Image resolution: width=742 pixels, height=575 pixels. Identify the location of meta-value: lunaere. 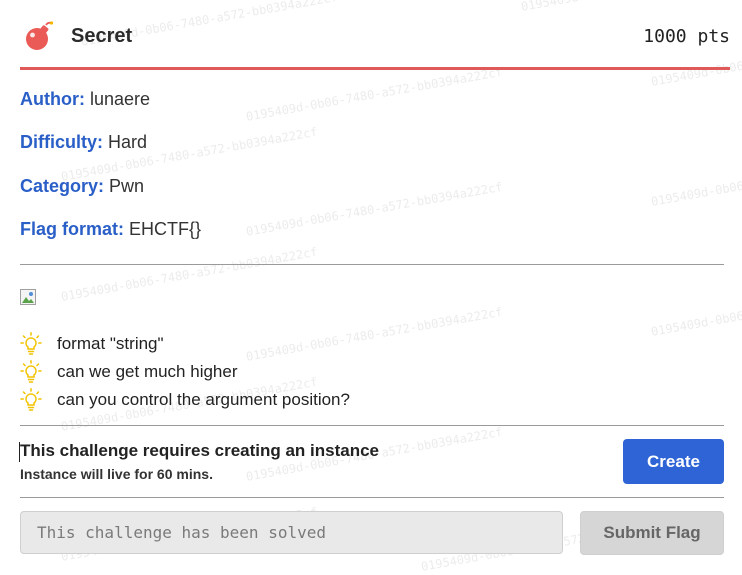
(120, 99).